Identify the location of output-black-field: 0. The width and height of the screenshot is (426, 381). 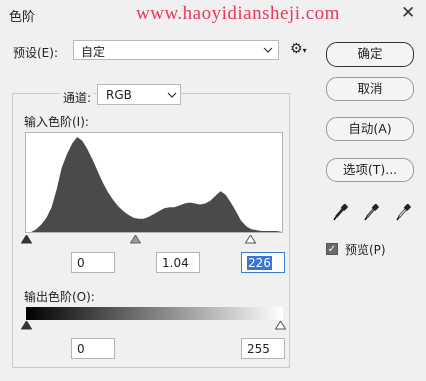
(93, 348).